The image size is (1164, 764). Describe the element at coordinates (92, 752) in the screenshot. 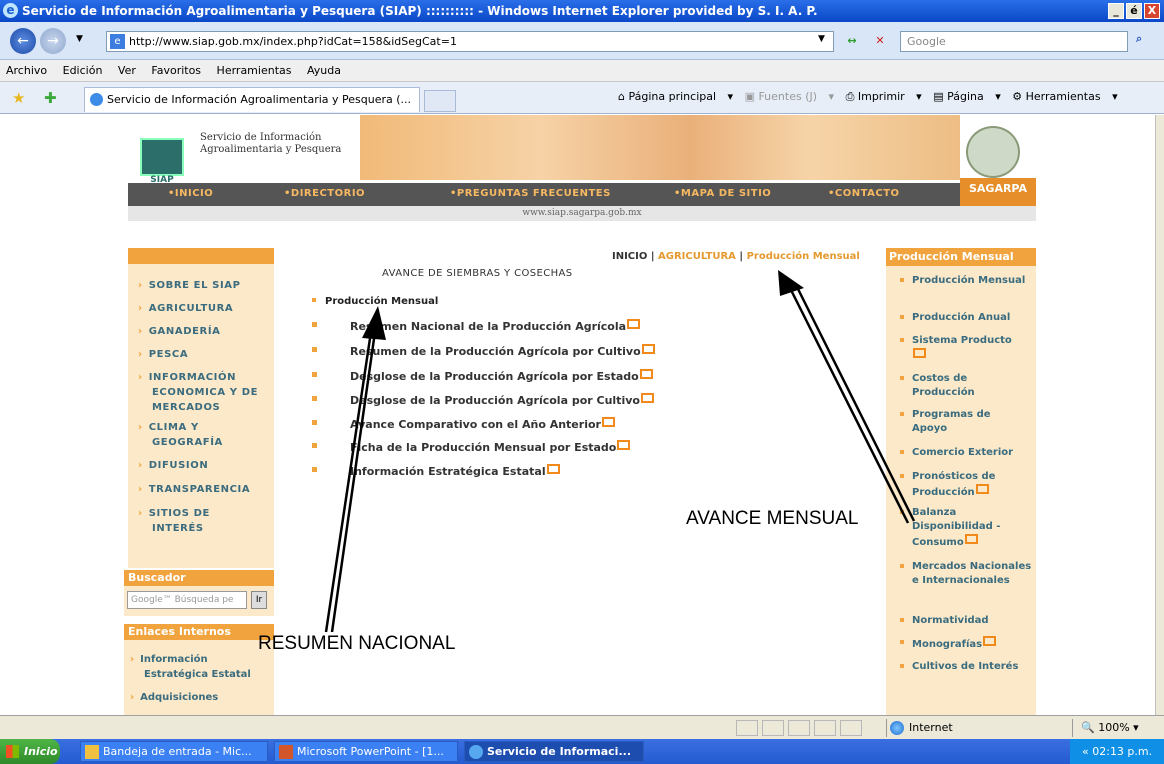

I see `outlook-icon` at that location.